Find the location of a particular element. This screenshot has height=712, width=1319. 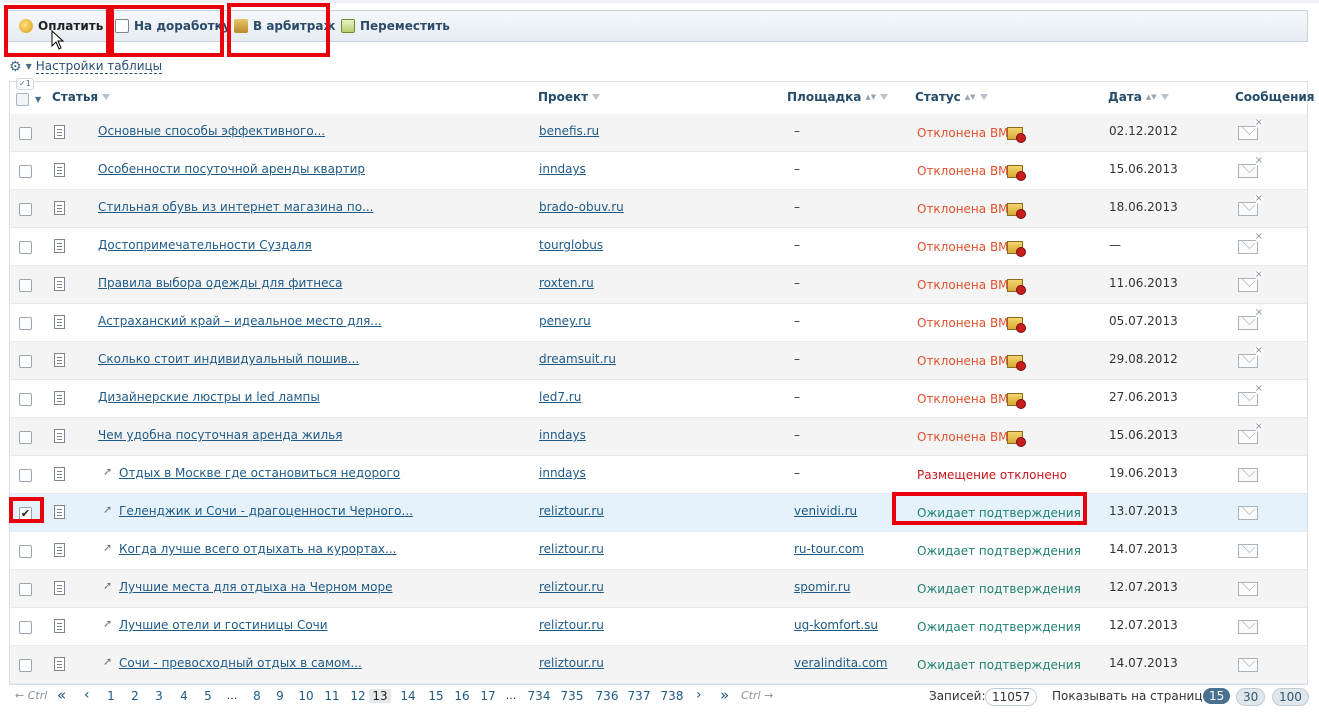

project-link: led7.ru is located at coordinates (560, 397).